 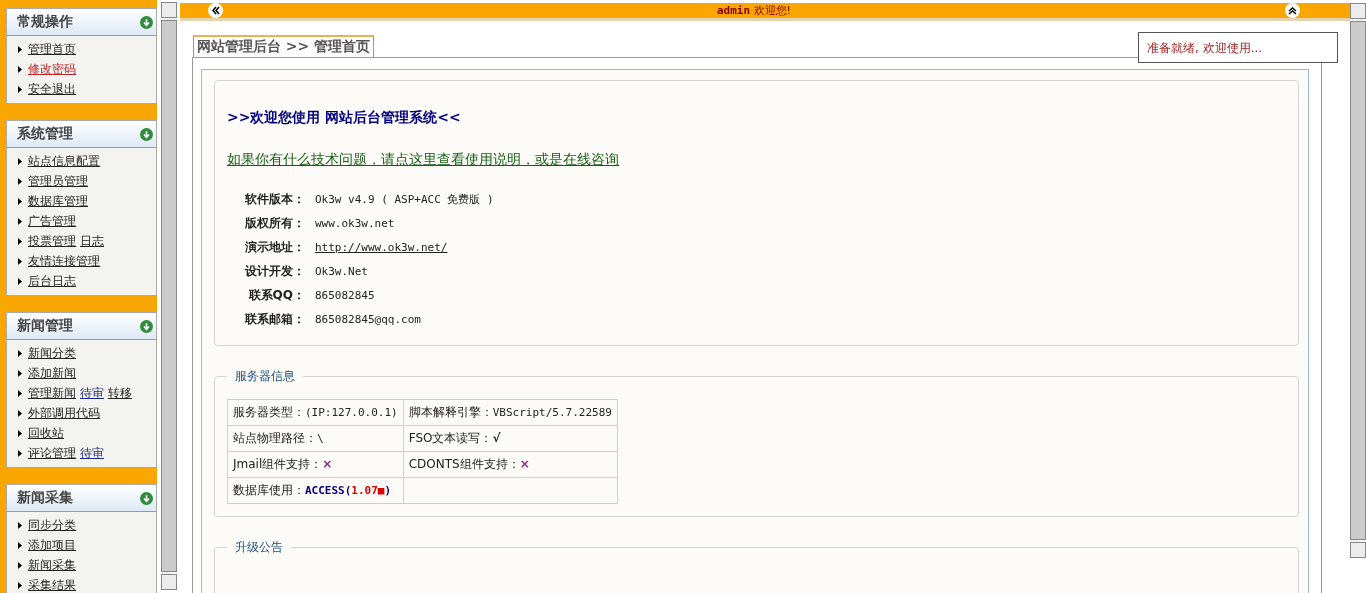 I want to click on welcome-heading: >>欢迎您使用 网站后台管理系统<<, so click(x=344, y=118).